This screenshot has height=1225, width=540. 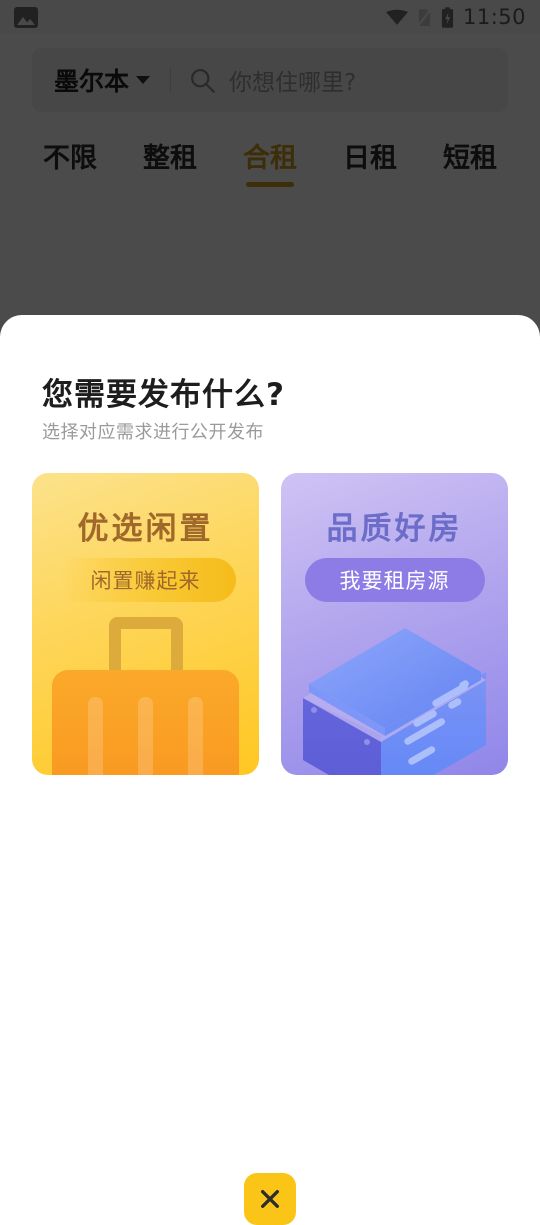 What do you see at coordinates (145, 690) in the screenshot?
I see `suitcase-icon` at bounding box center [145, 690].